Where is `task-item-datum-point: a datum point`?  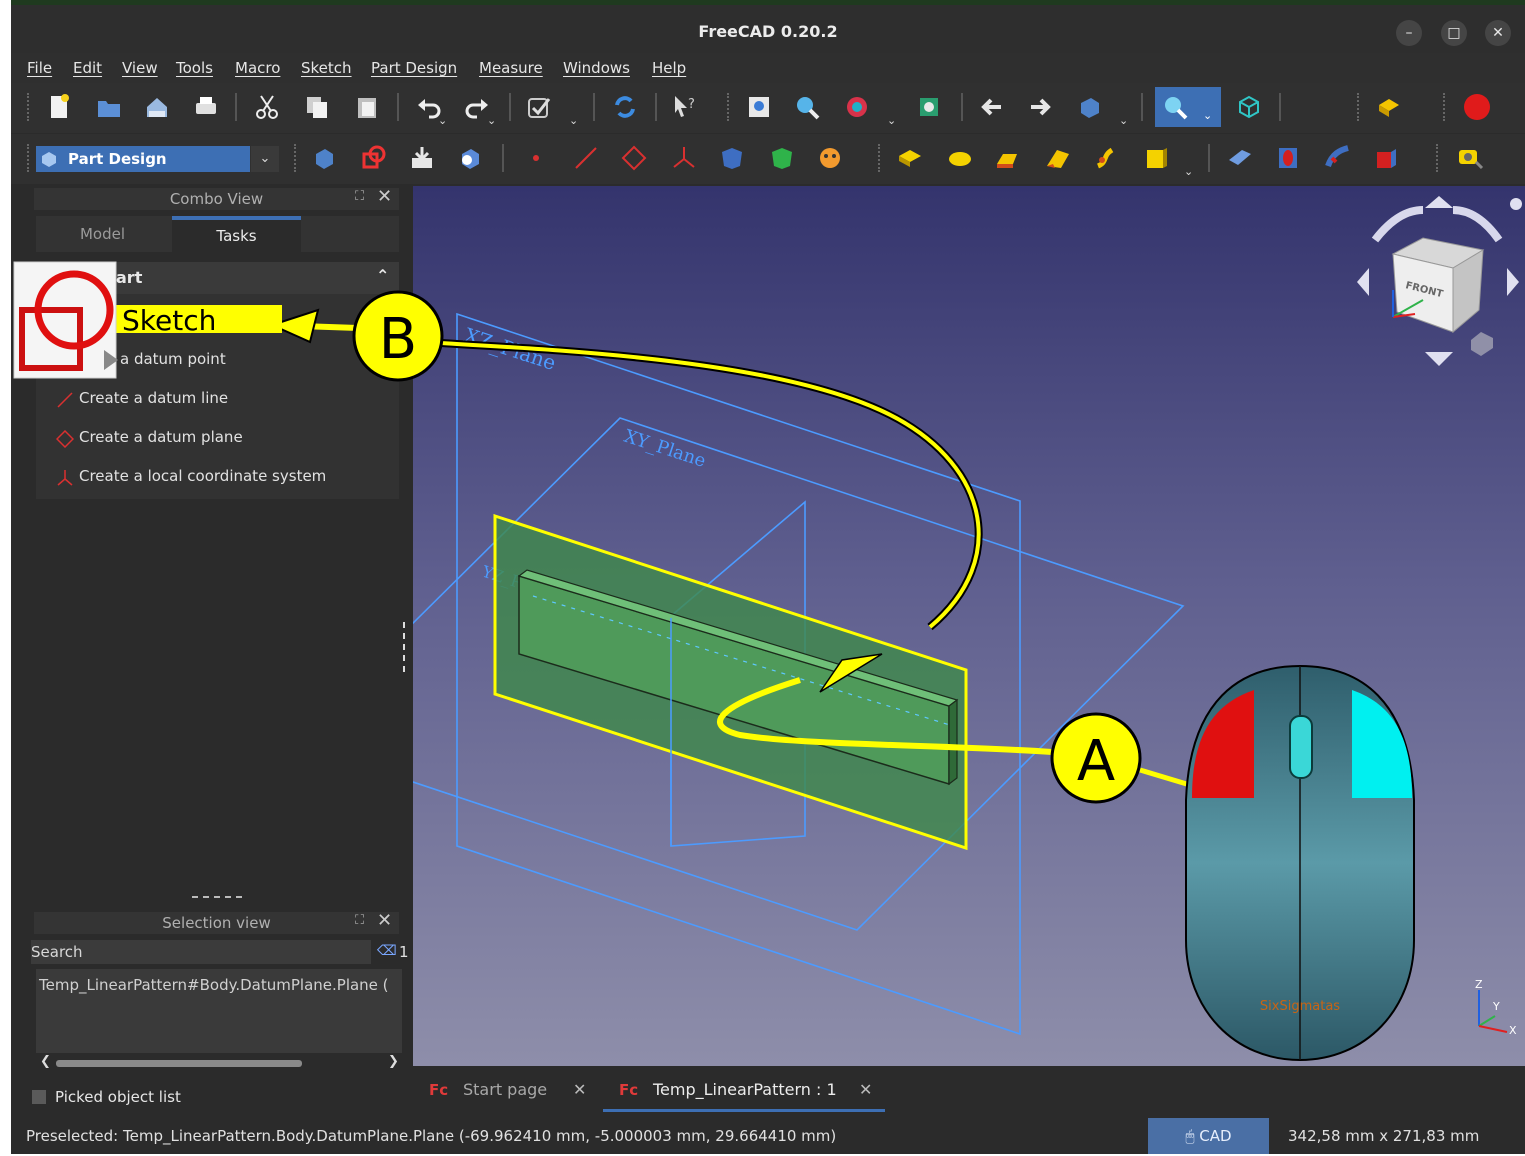
task-item-datum-point: a datum point is located at coordinates (173, 359).